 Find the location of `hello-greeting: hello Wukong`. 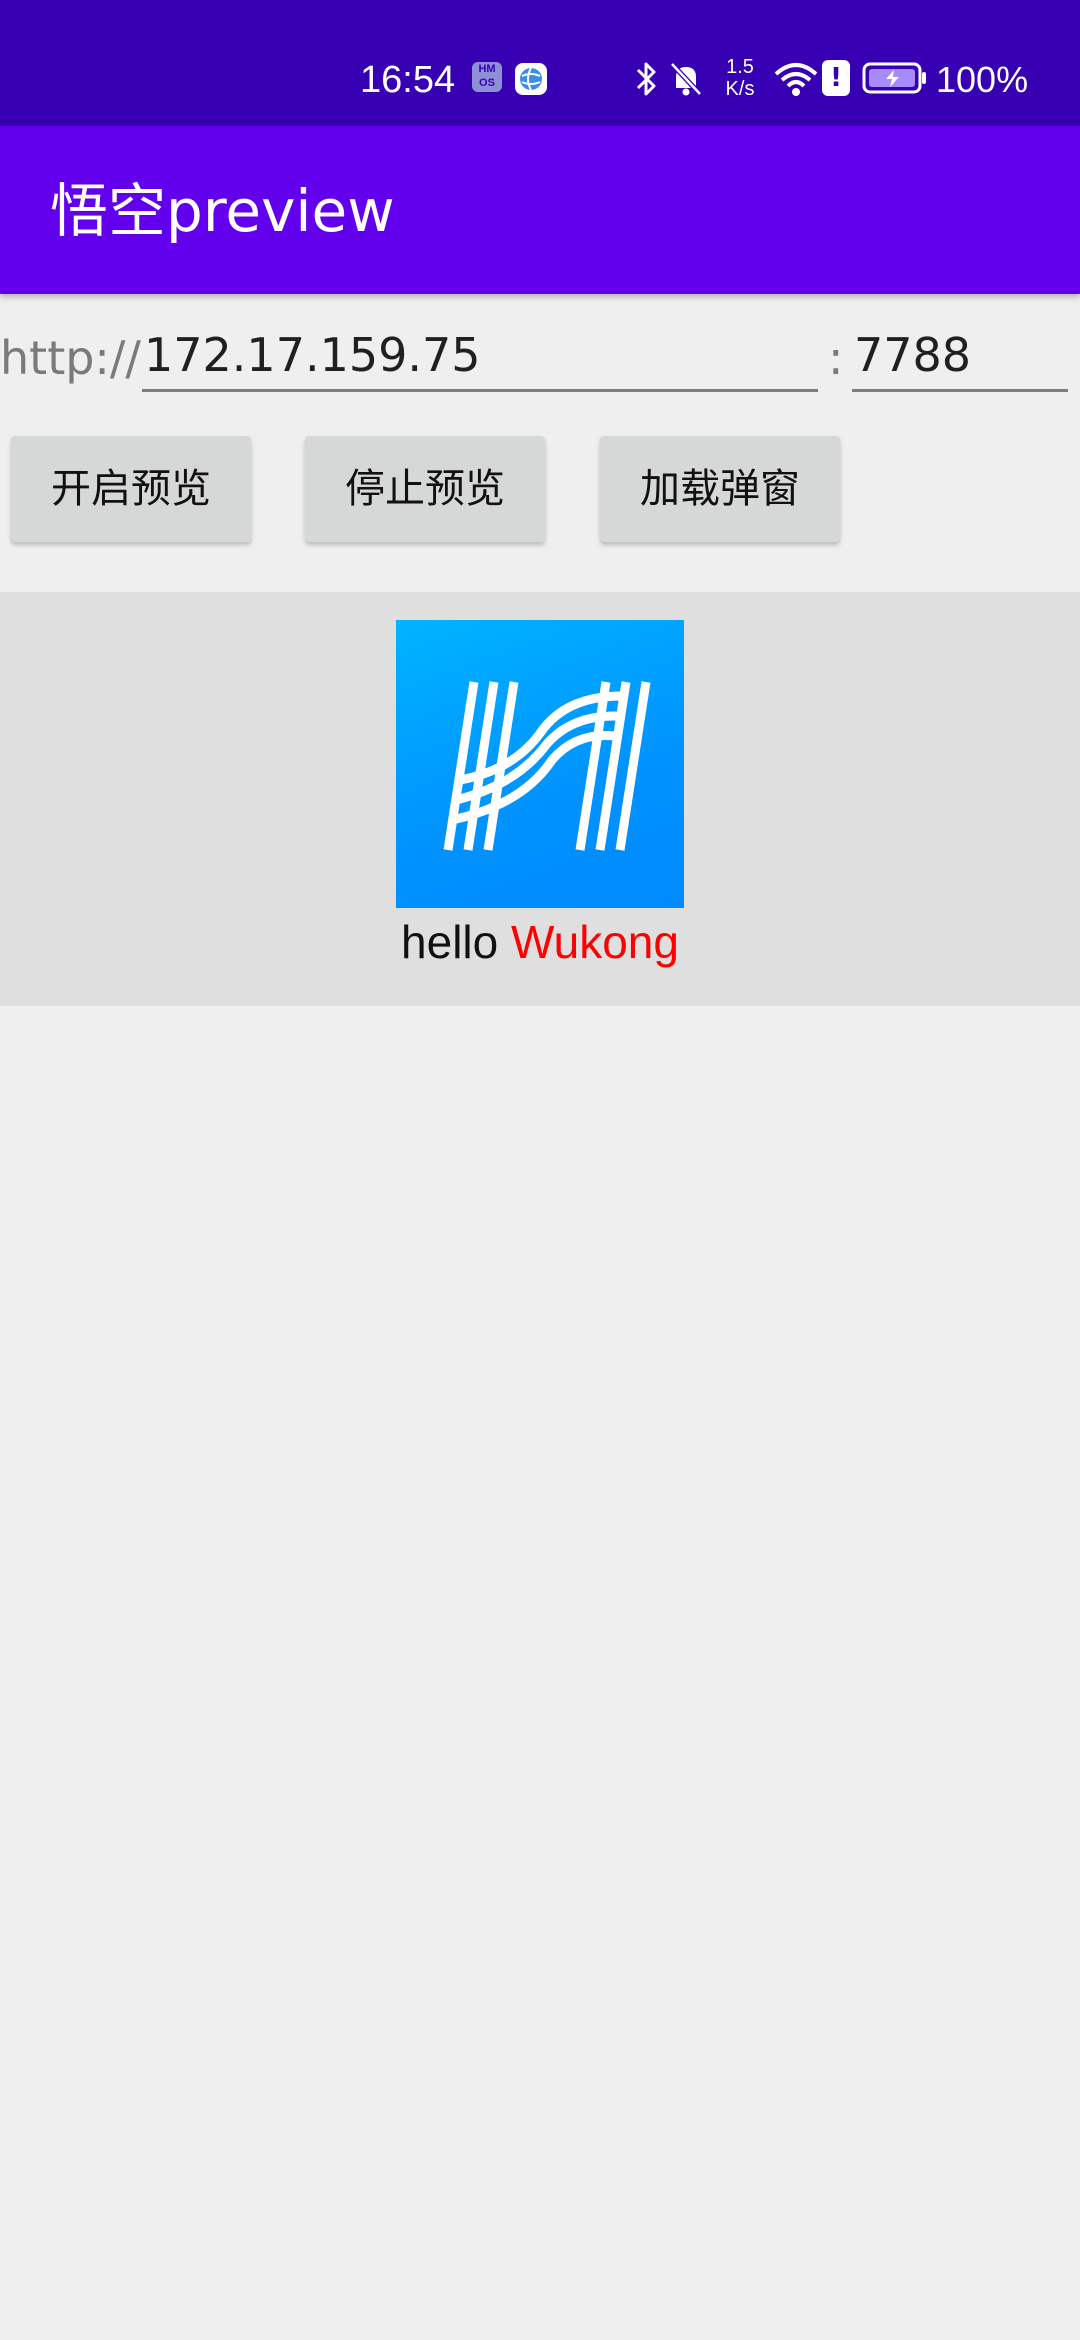

hello-greeting: hello Wukong is located at coordinates (540, 942).